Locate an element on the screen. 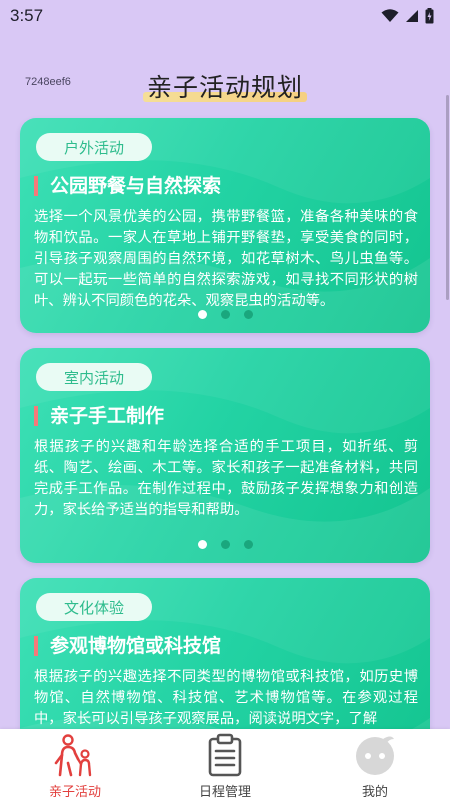 The image size is (450, 800). scrollbar-thumb is located at coordinates (447, 197).